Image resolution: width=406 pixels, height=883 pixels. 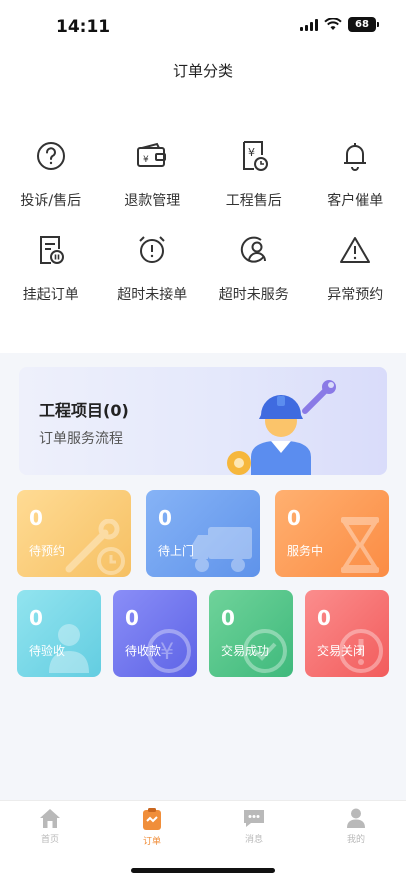 I want to click on category-label: 挂起订单, so click(x=50, y=295).